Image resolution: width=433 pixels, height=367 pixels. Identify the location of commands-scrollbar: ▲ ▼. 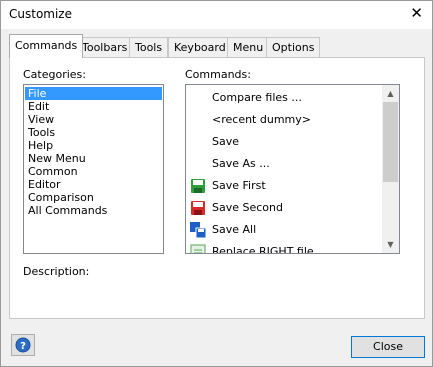
(390, 169).